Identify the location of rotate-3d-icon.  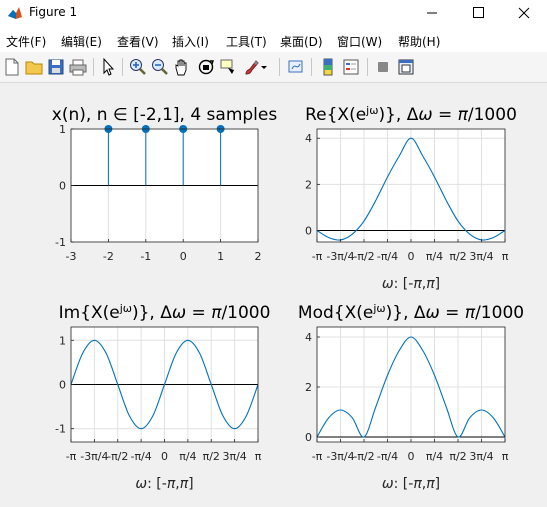
(206, 67).